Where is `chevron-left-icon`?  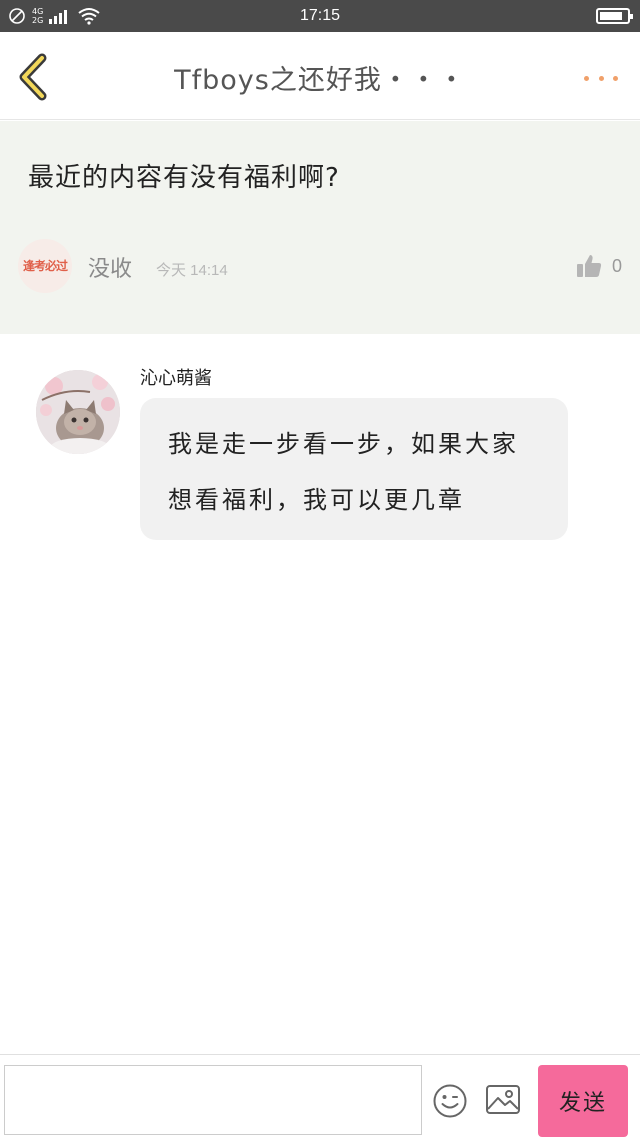
chevron-left-icon is located at coordinates (33, 77).